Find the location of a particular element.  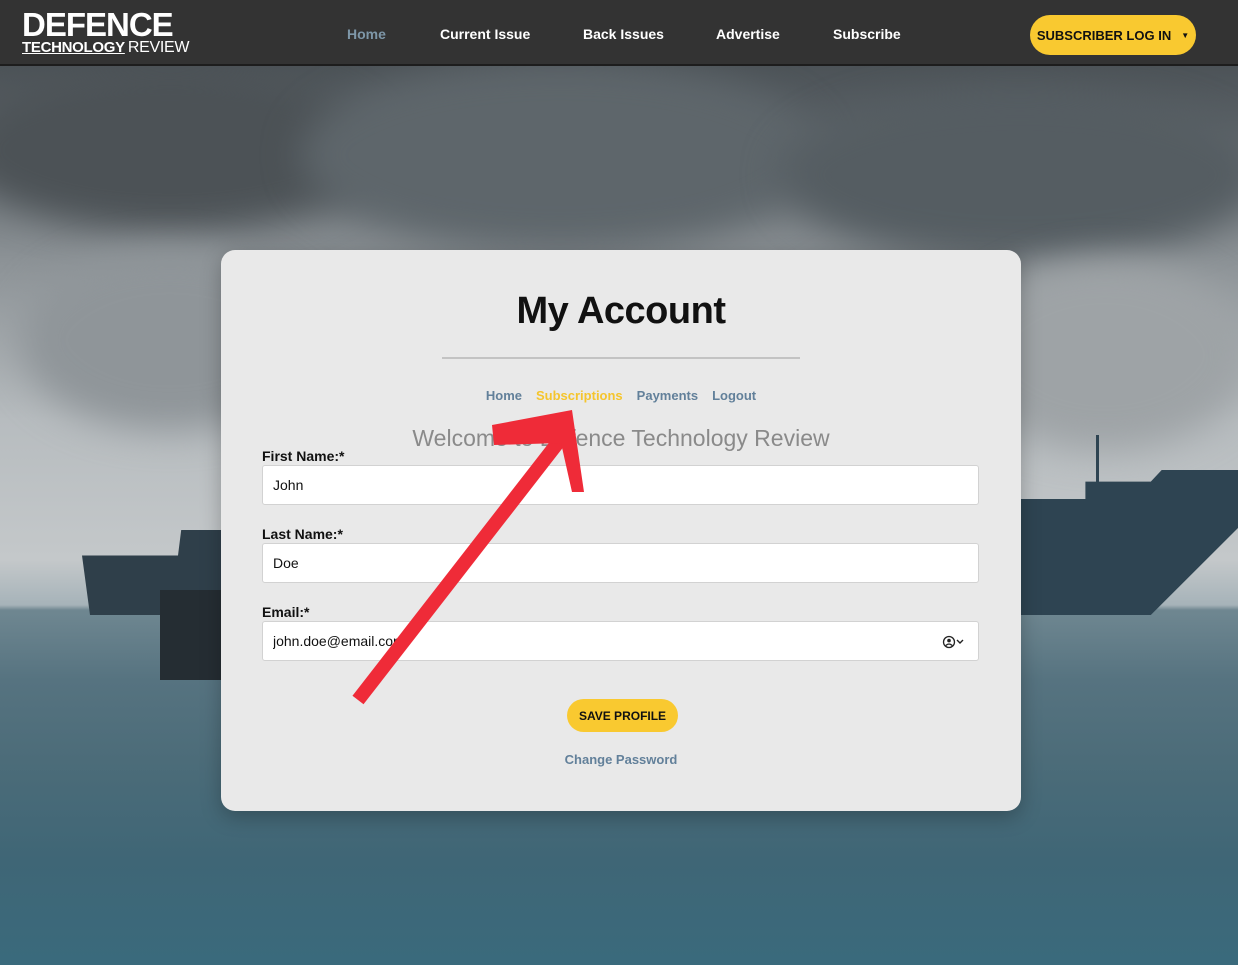

email-field is located at coordinates (620, 641).